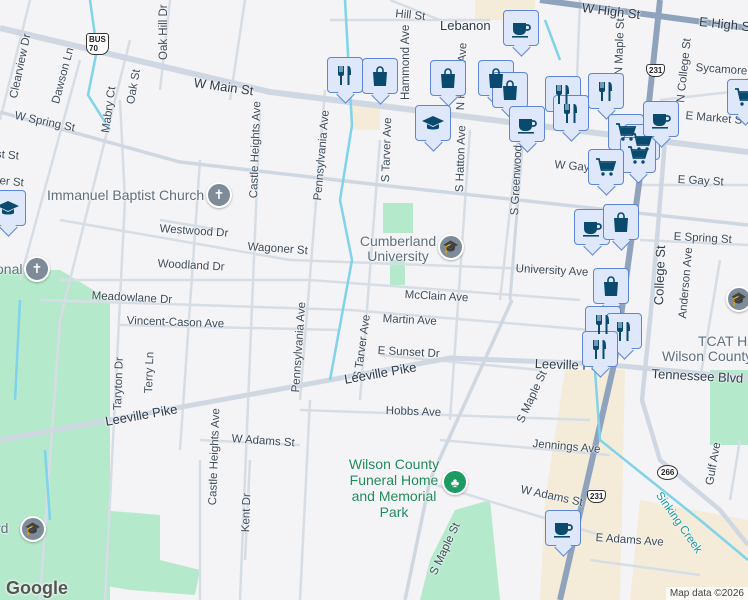  What do you see at coordinates (705, 356) in the screenshot?
I see `place-label-wilson-county: Wilson County` at bounding box center [705, 356].